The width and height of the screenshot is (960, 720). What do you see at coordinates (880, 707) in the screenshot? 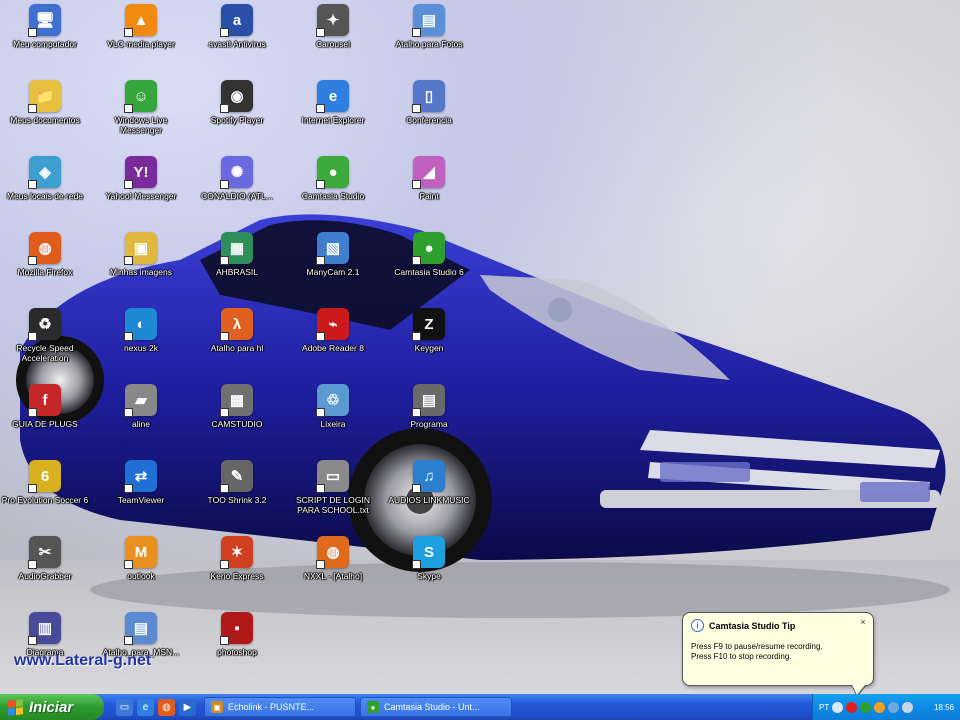
I see `antivirus-tray-icon` at bounding box center [880, 707].